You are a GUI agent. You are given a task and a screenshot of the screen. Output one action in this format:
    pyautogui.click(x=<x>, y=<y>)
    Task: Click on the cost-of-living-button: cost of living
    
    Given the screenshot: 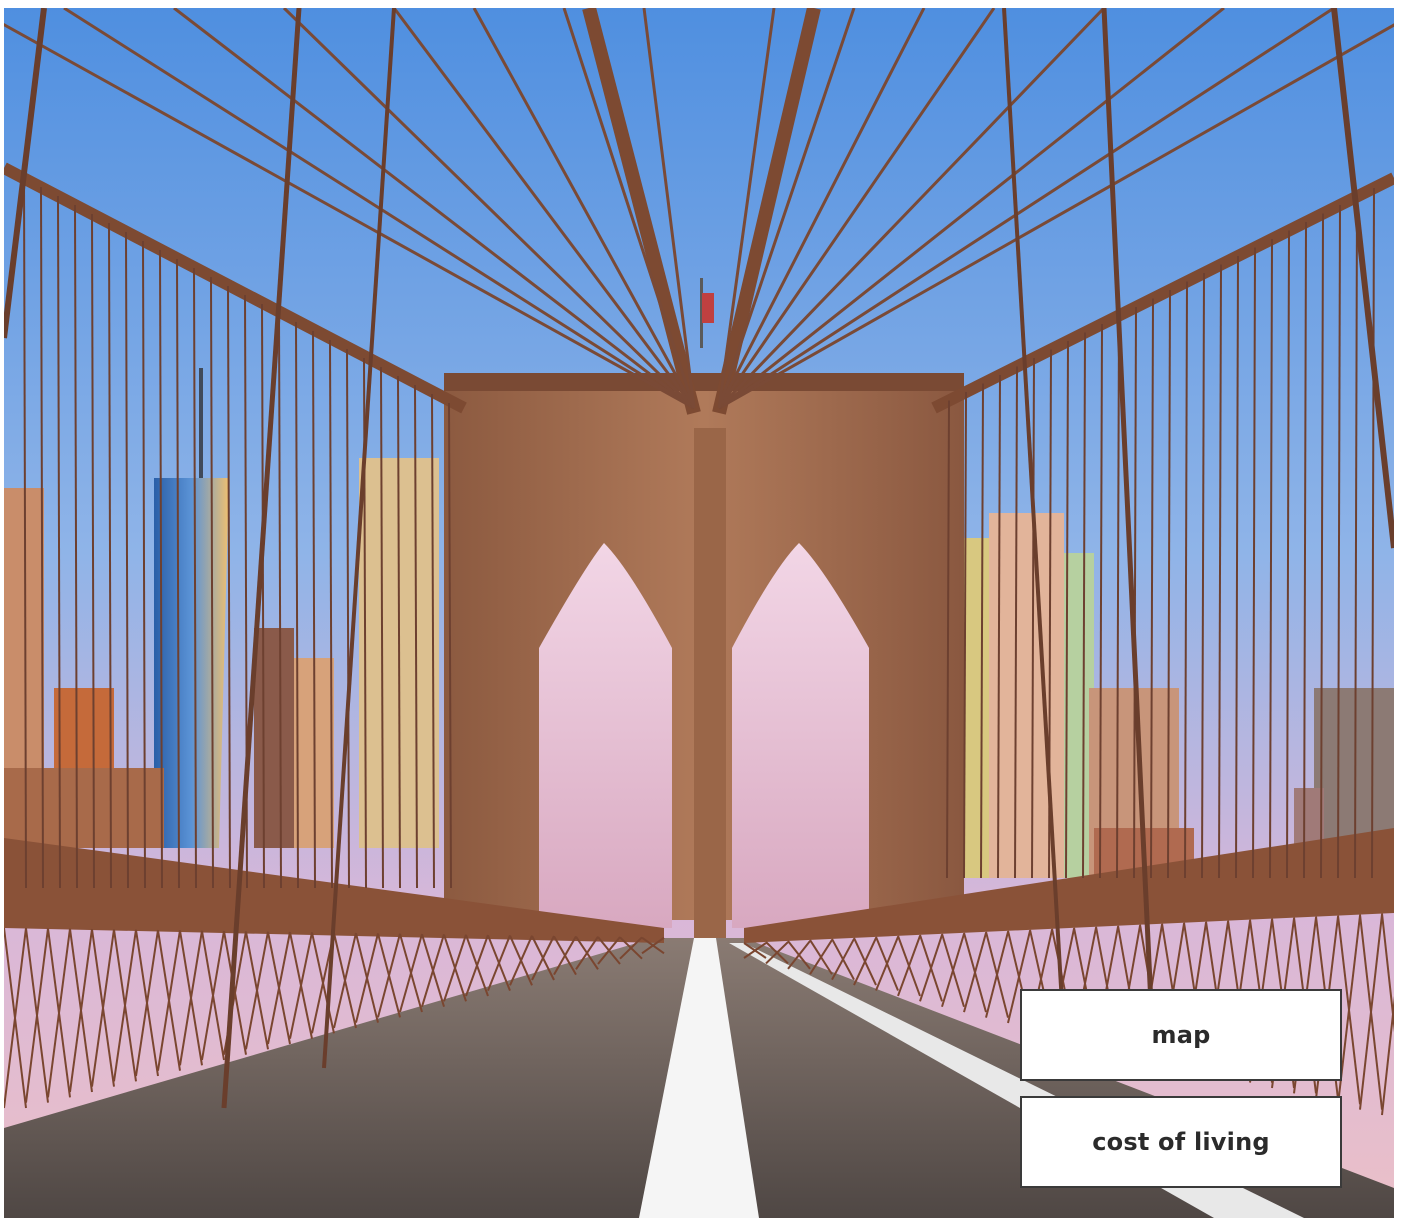 What is the action you would take?
    pyautogui.click(x=1181, y=1142)
    